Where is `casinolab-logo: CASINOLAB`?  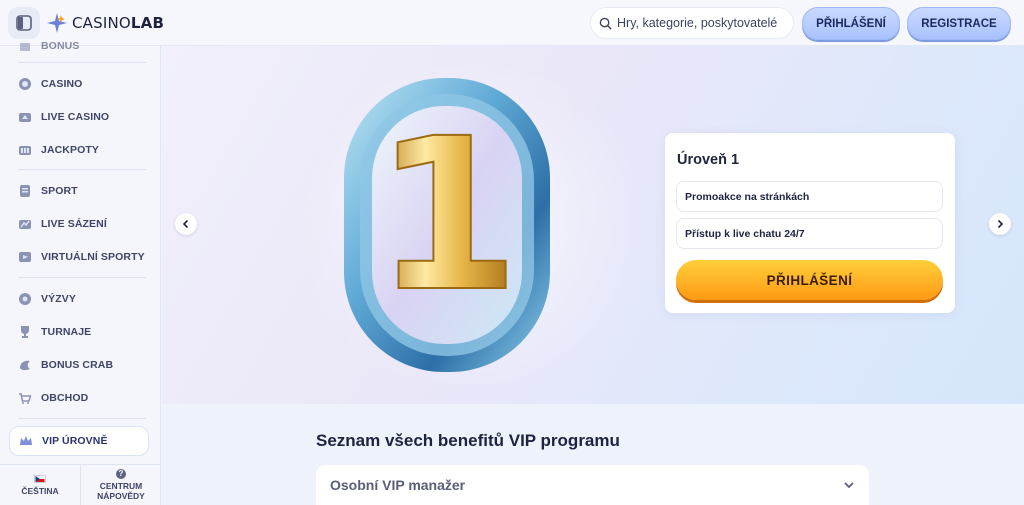 casinolab-logo: CASINOLAB is located at coordinates (105, 23).